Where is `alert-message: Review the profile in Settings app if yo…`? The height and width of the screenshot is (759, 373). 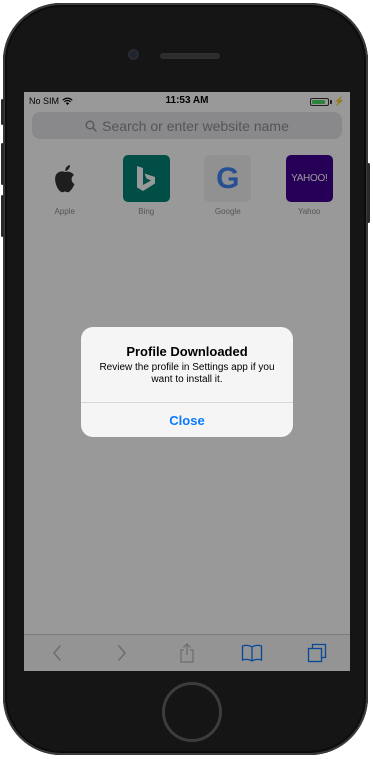 alert-message: Review the profile in Settings app if yo… is located at coordinates (187, 373).